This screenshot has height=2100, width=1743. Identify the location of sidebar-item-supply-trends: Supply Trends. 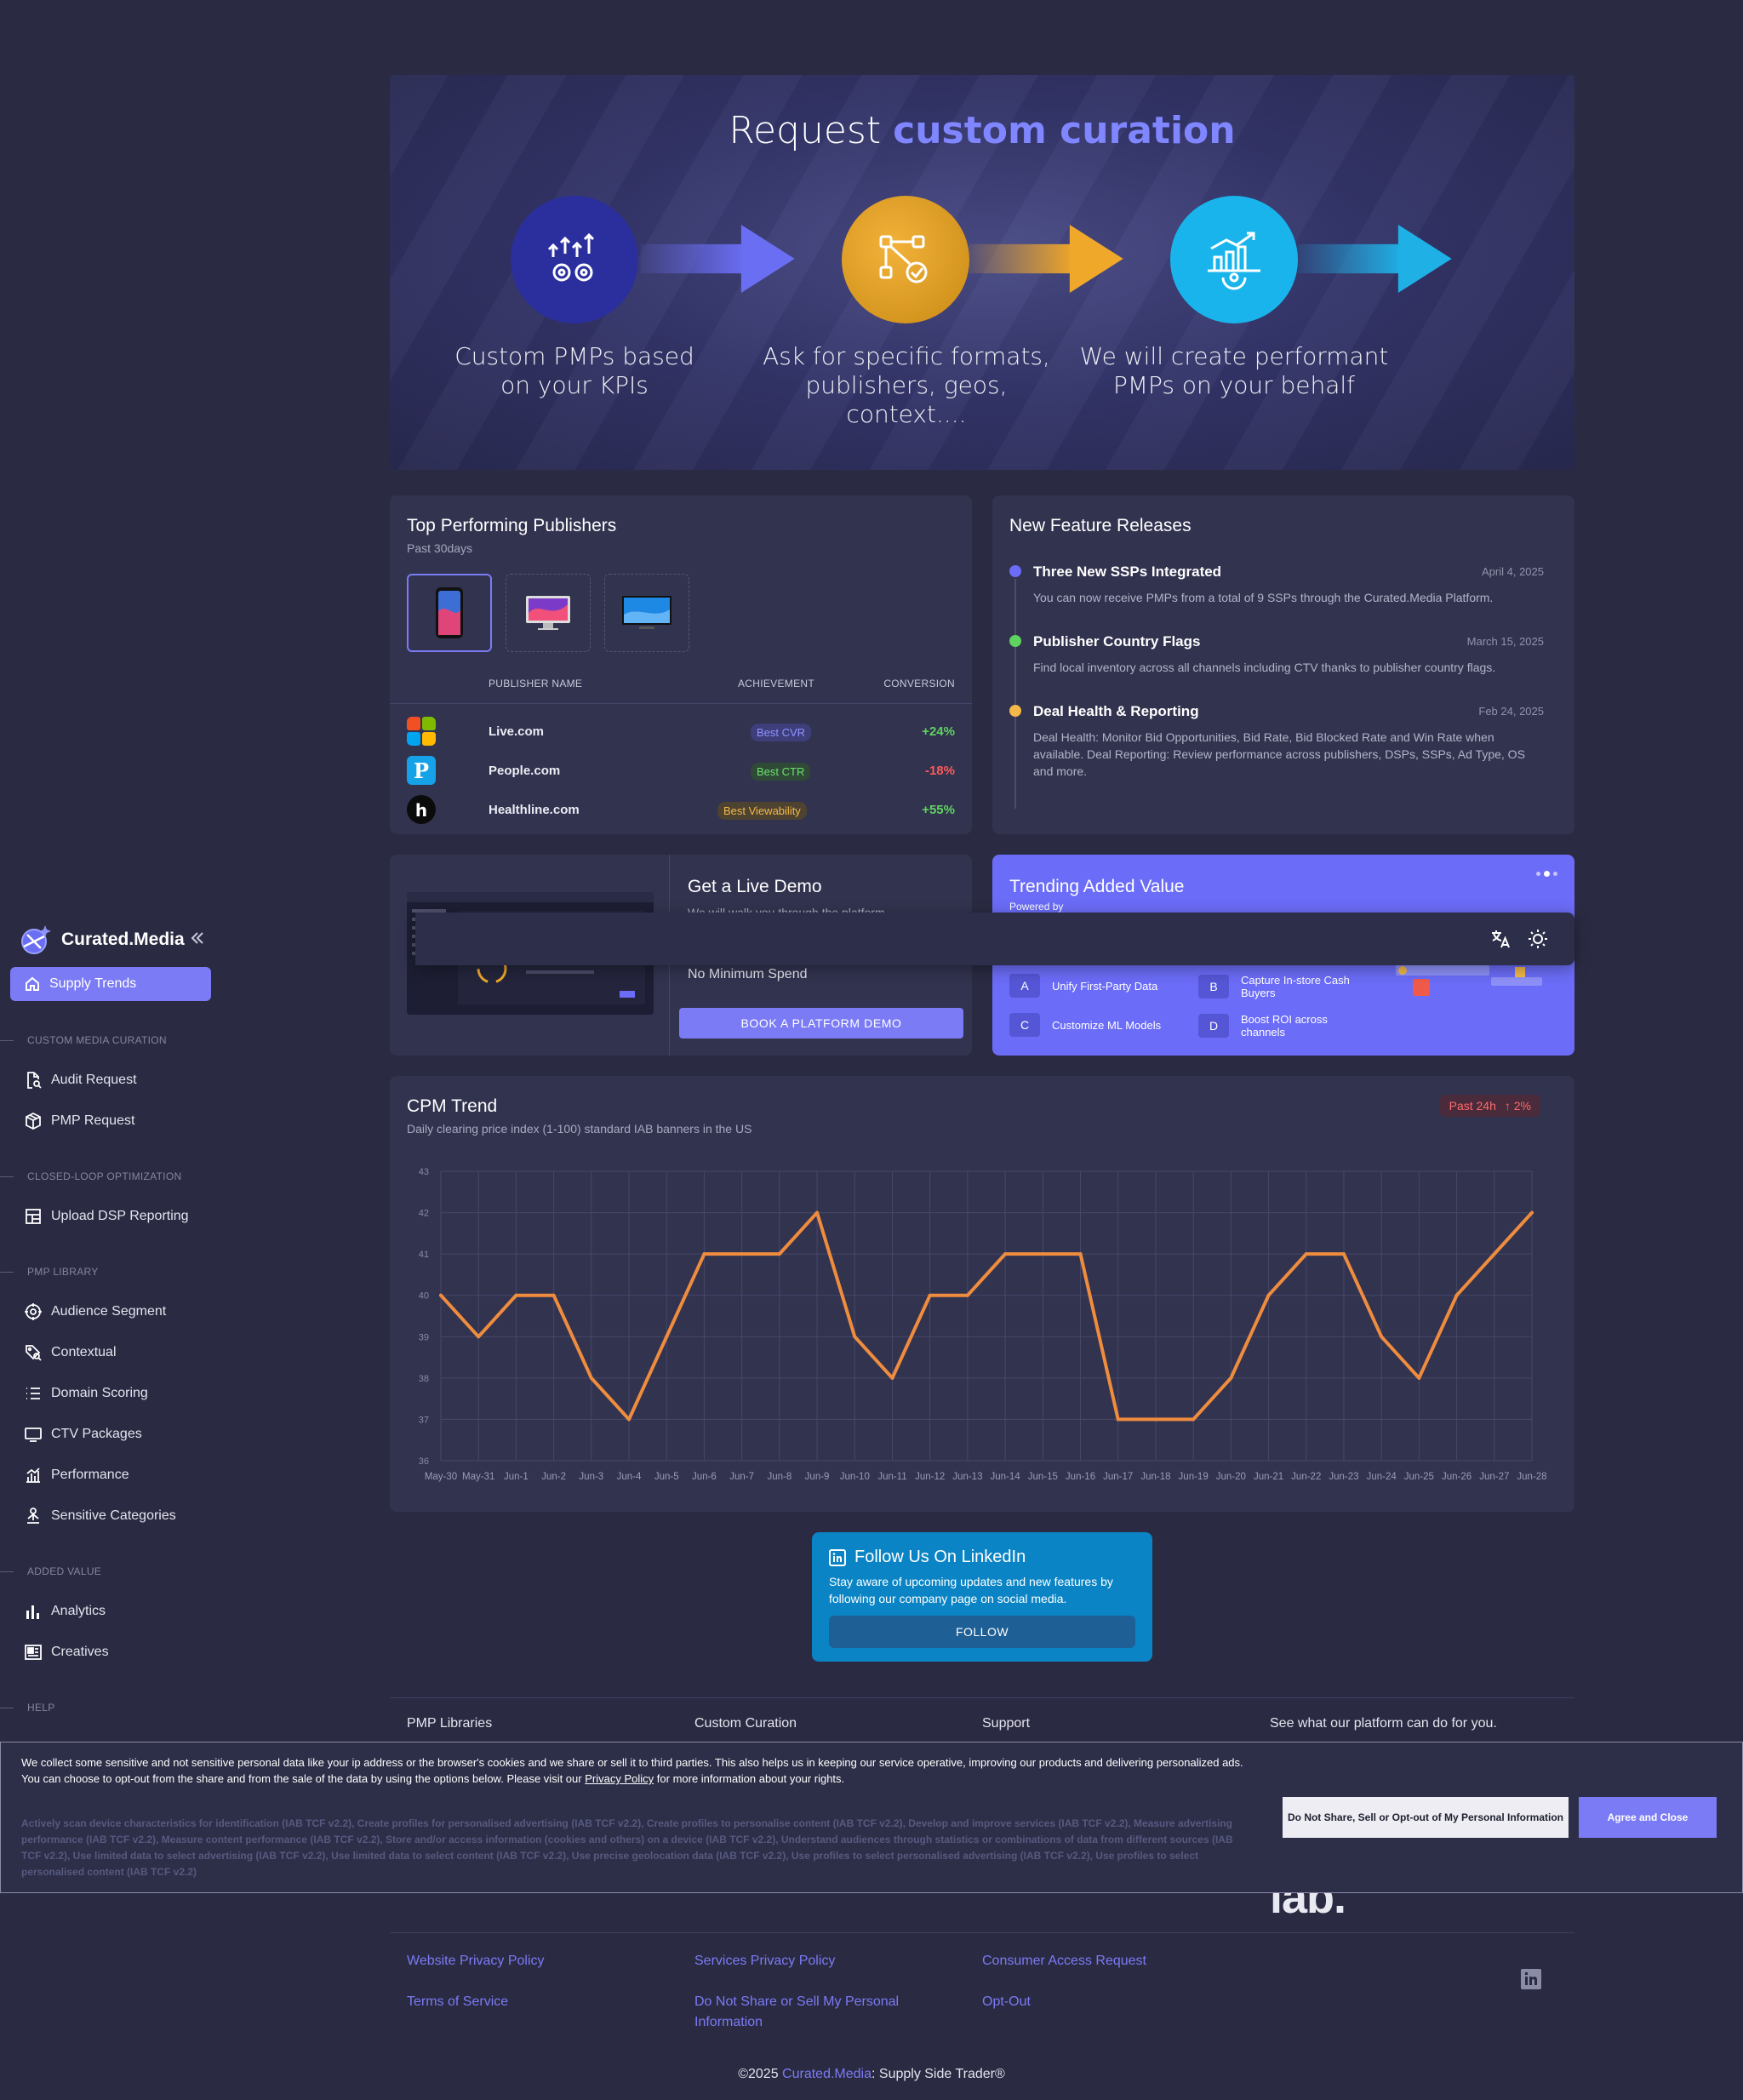
(110, 984).